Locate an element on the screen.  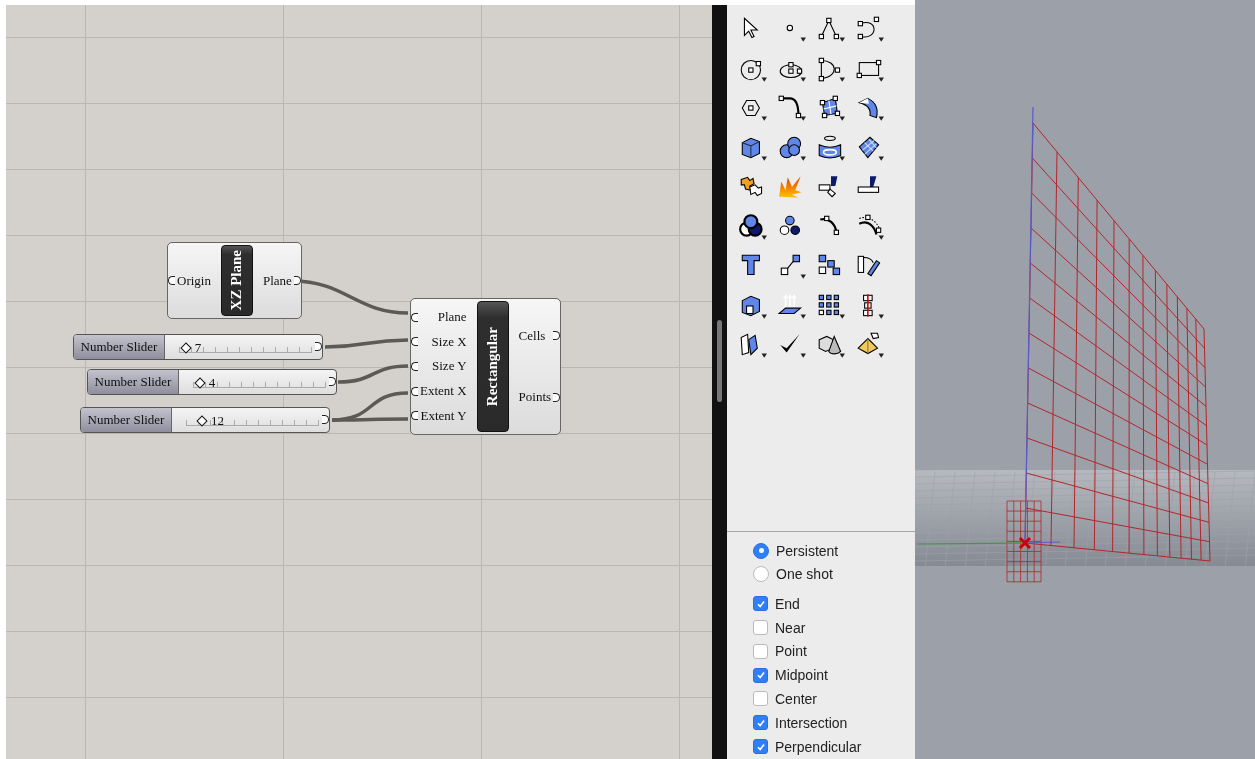
output-label: Cells is located at coordinates (532, 335).